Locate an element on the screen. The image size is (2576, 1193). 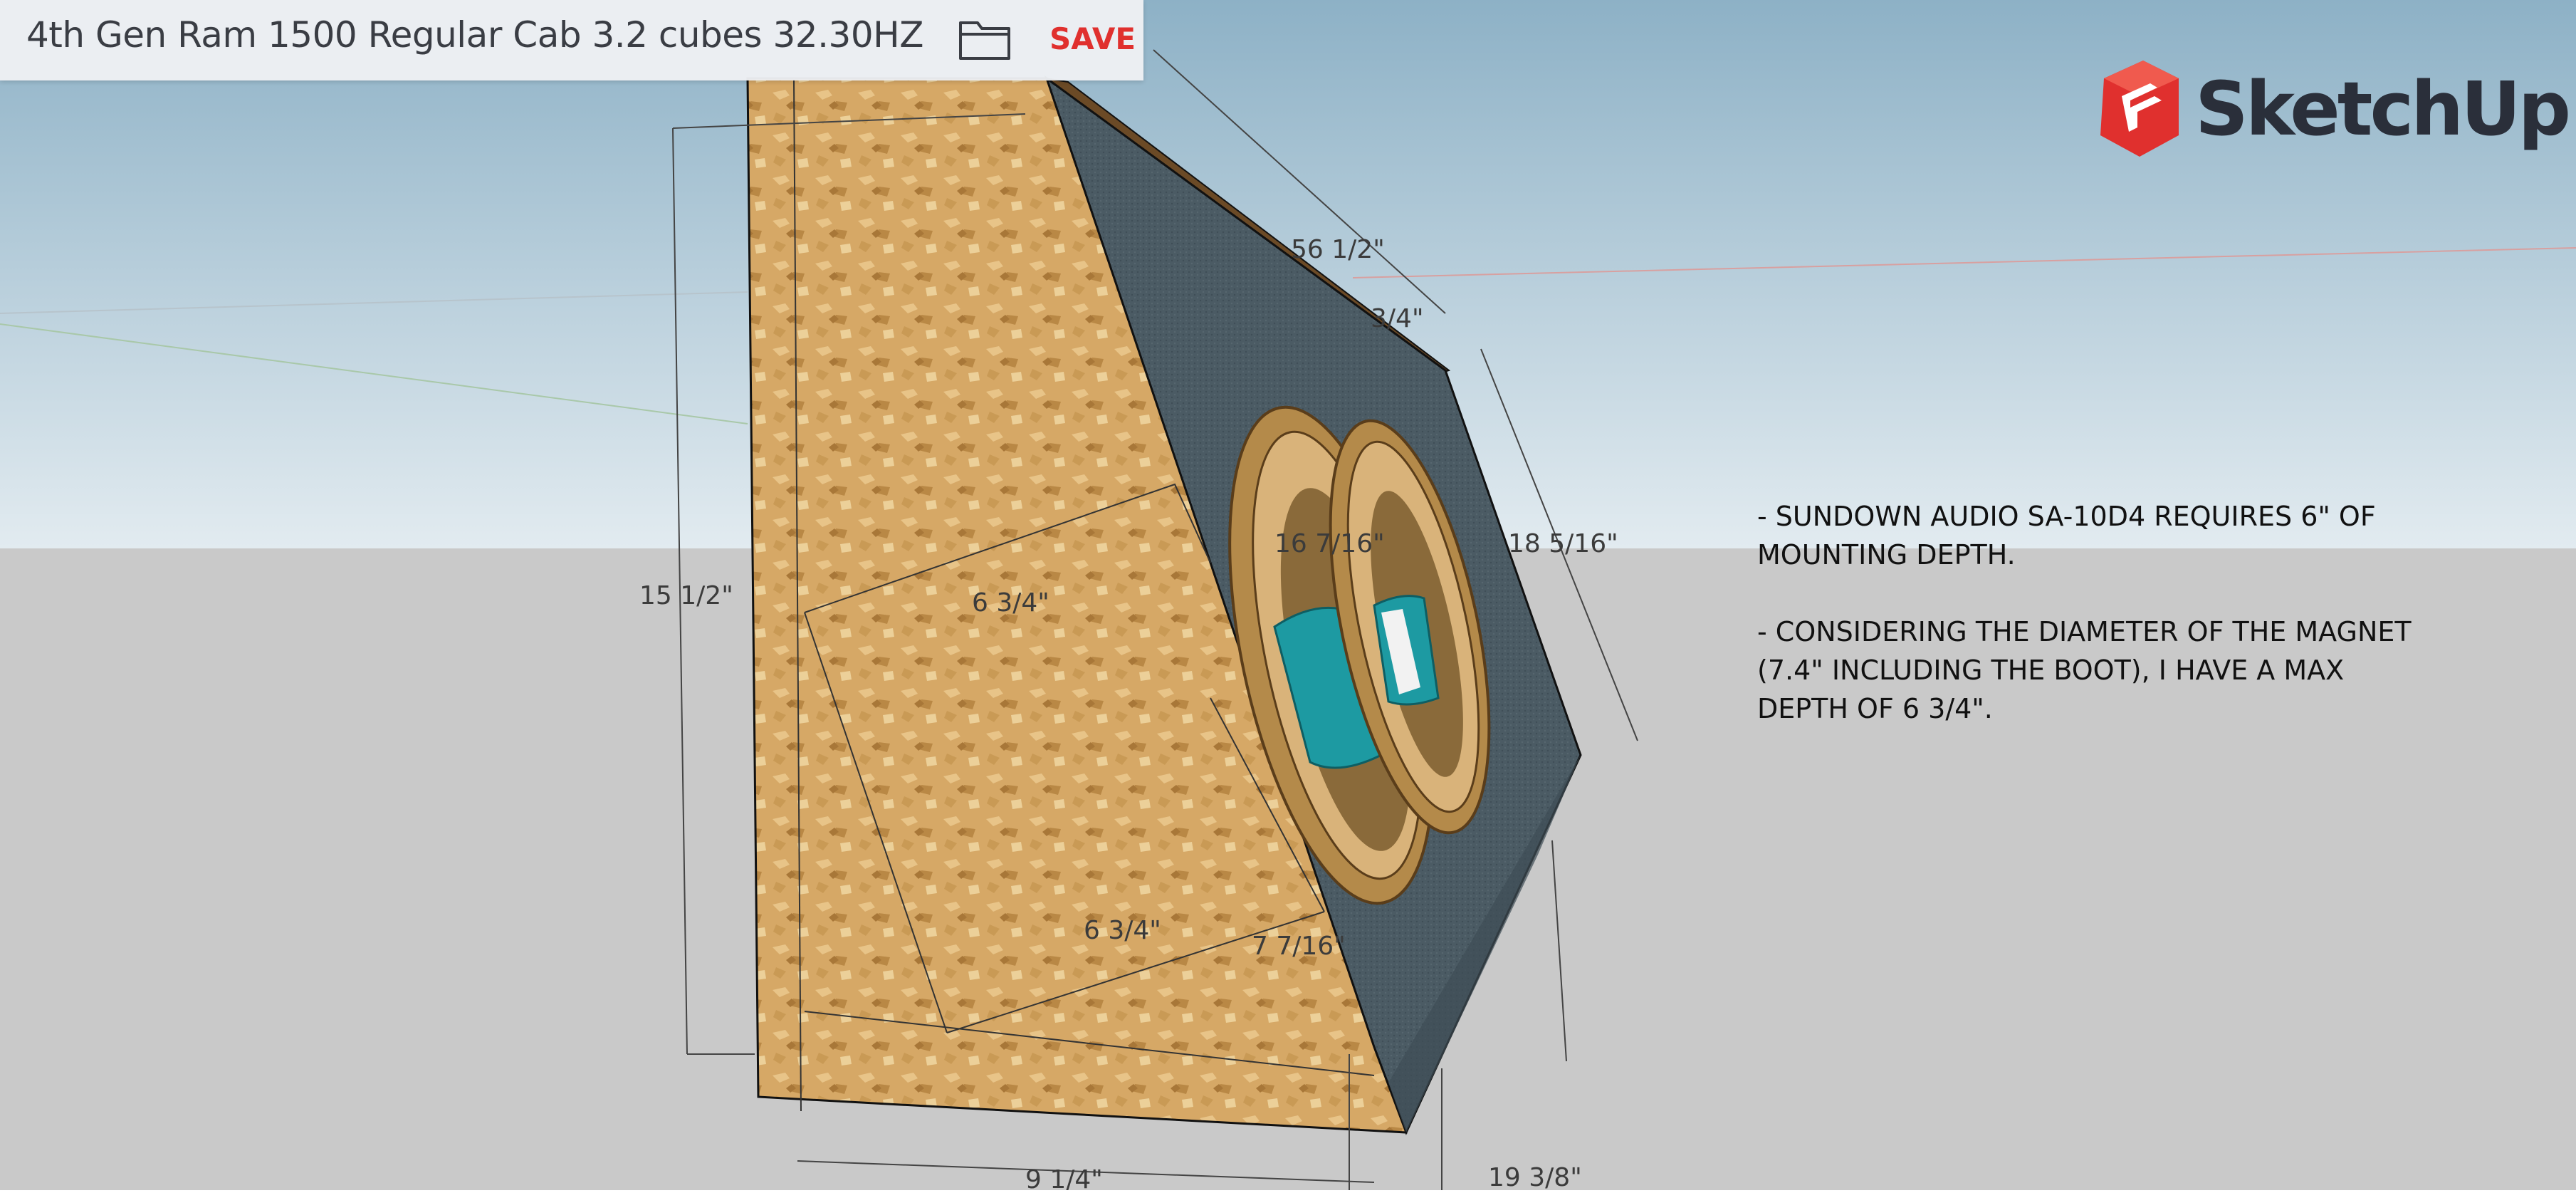
dim-bottom-width: 9 1/4" is located at coordinates (1064, 1177).